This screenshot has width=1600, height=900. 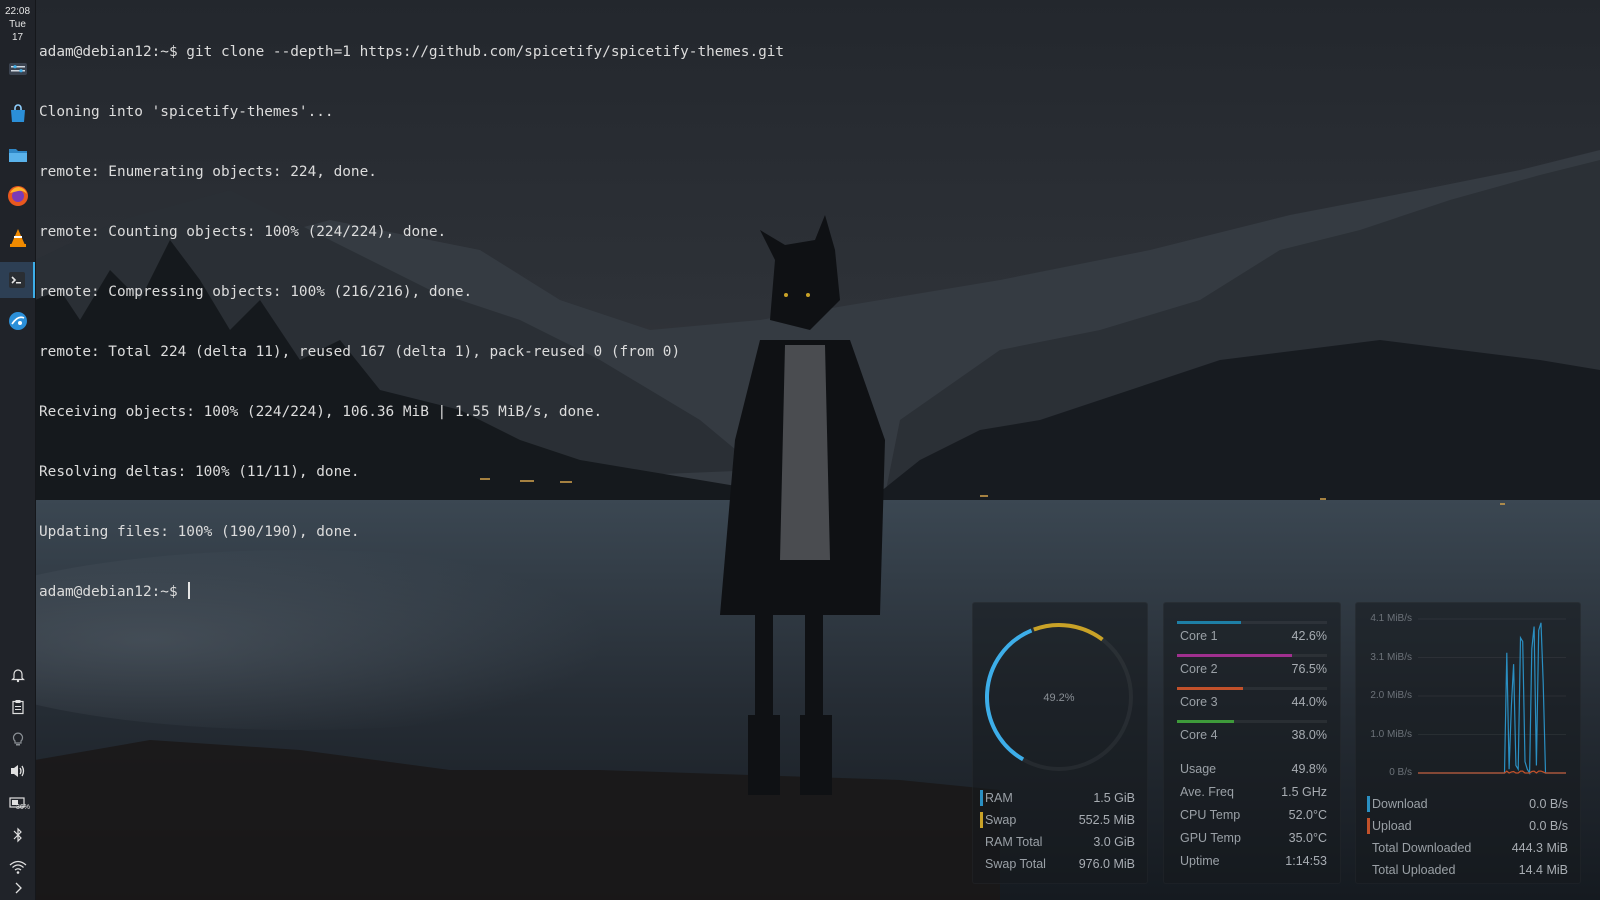 I want to click on upload-swatch, so click(x=1368, y=826).